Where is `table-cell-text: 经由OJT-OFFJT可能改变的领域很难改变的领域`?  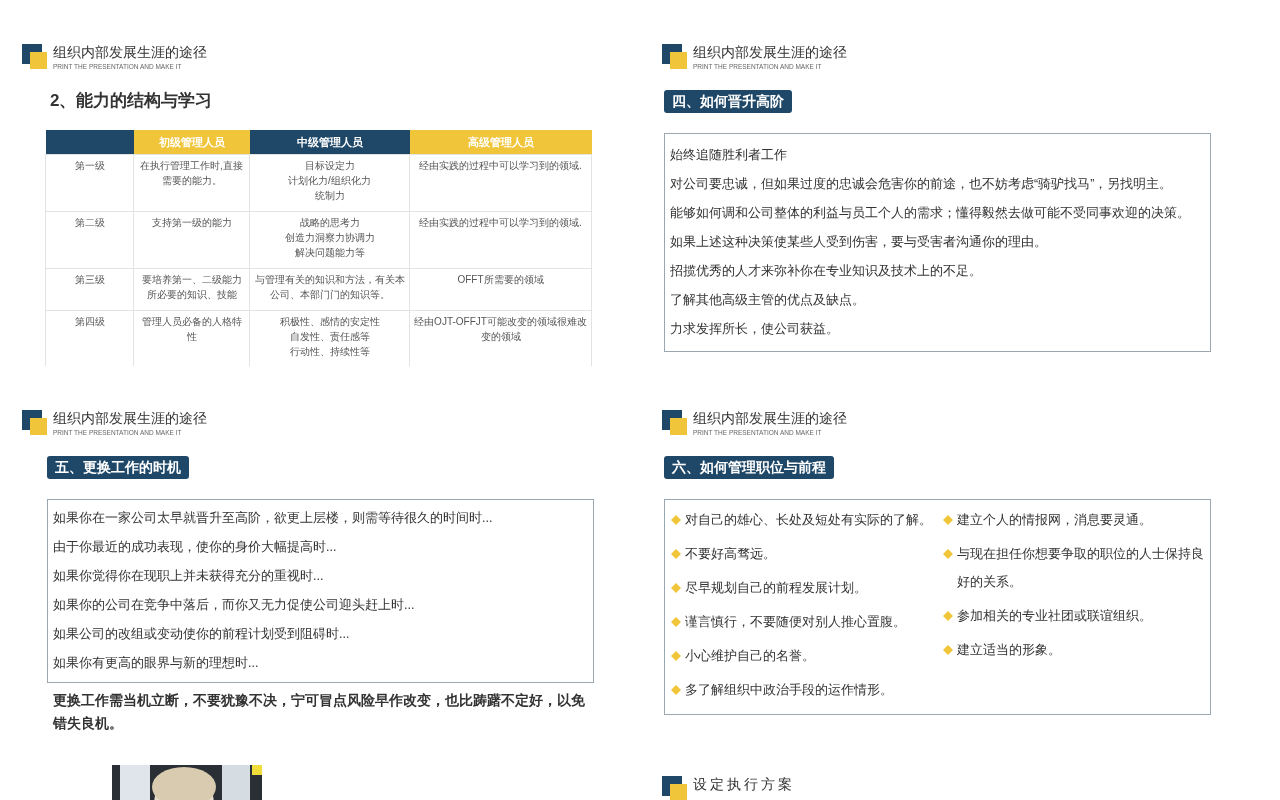
table-cell-text: 经由OJT-OFFJT可能改变的领域很难改变的领域 is located at coordinates (500, 329).